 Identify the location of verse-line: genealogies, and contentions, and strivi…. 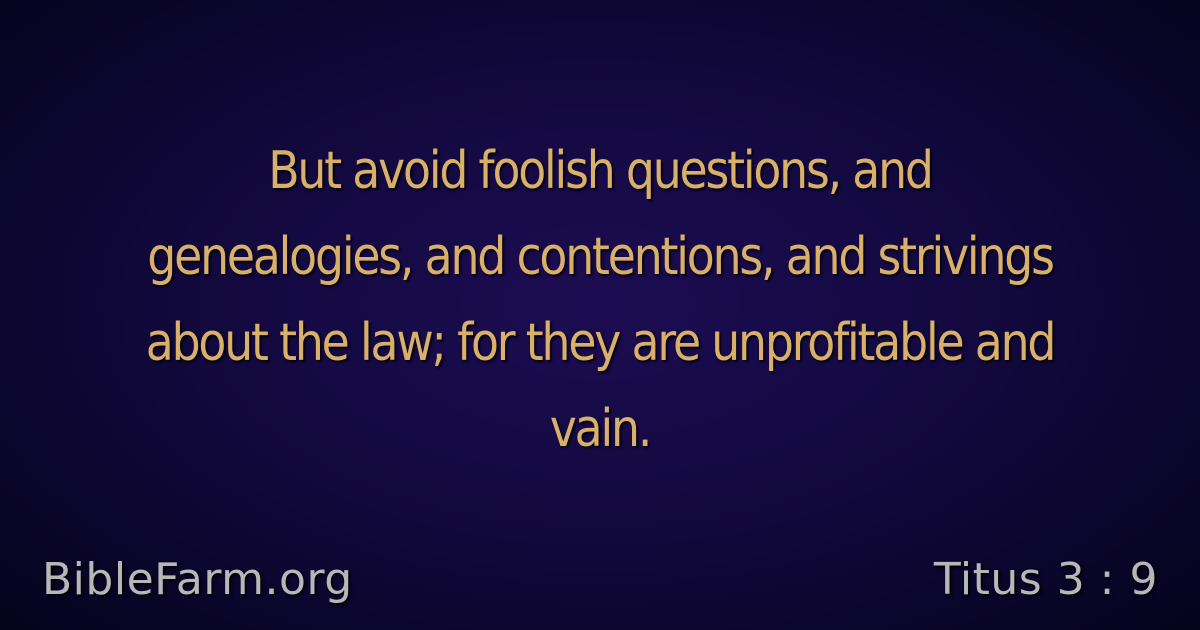
(601, 257).